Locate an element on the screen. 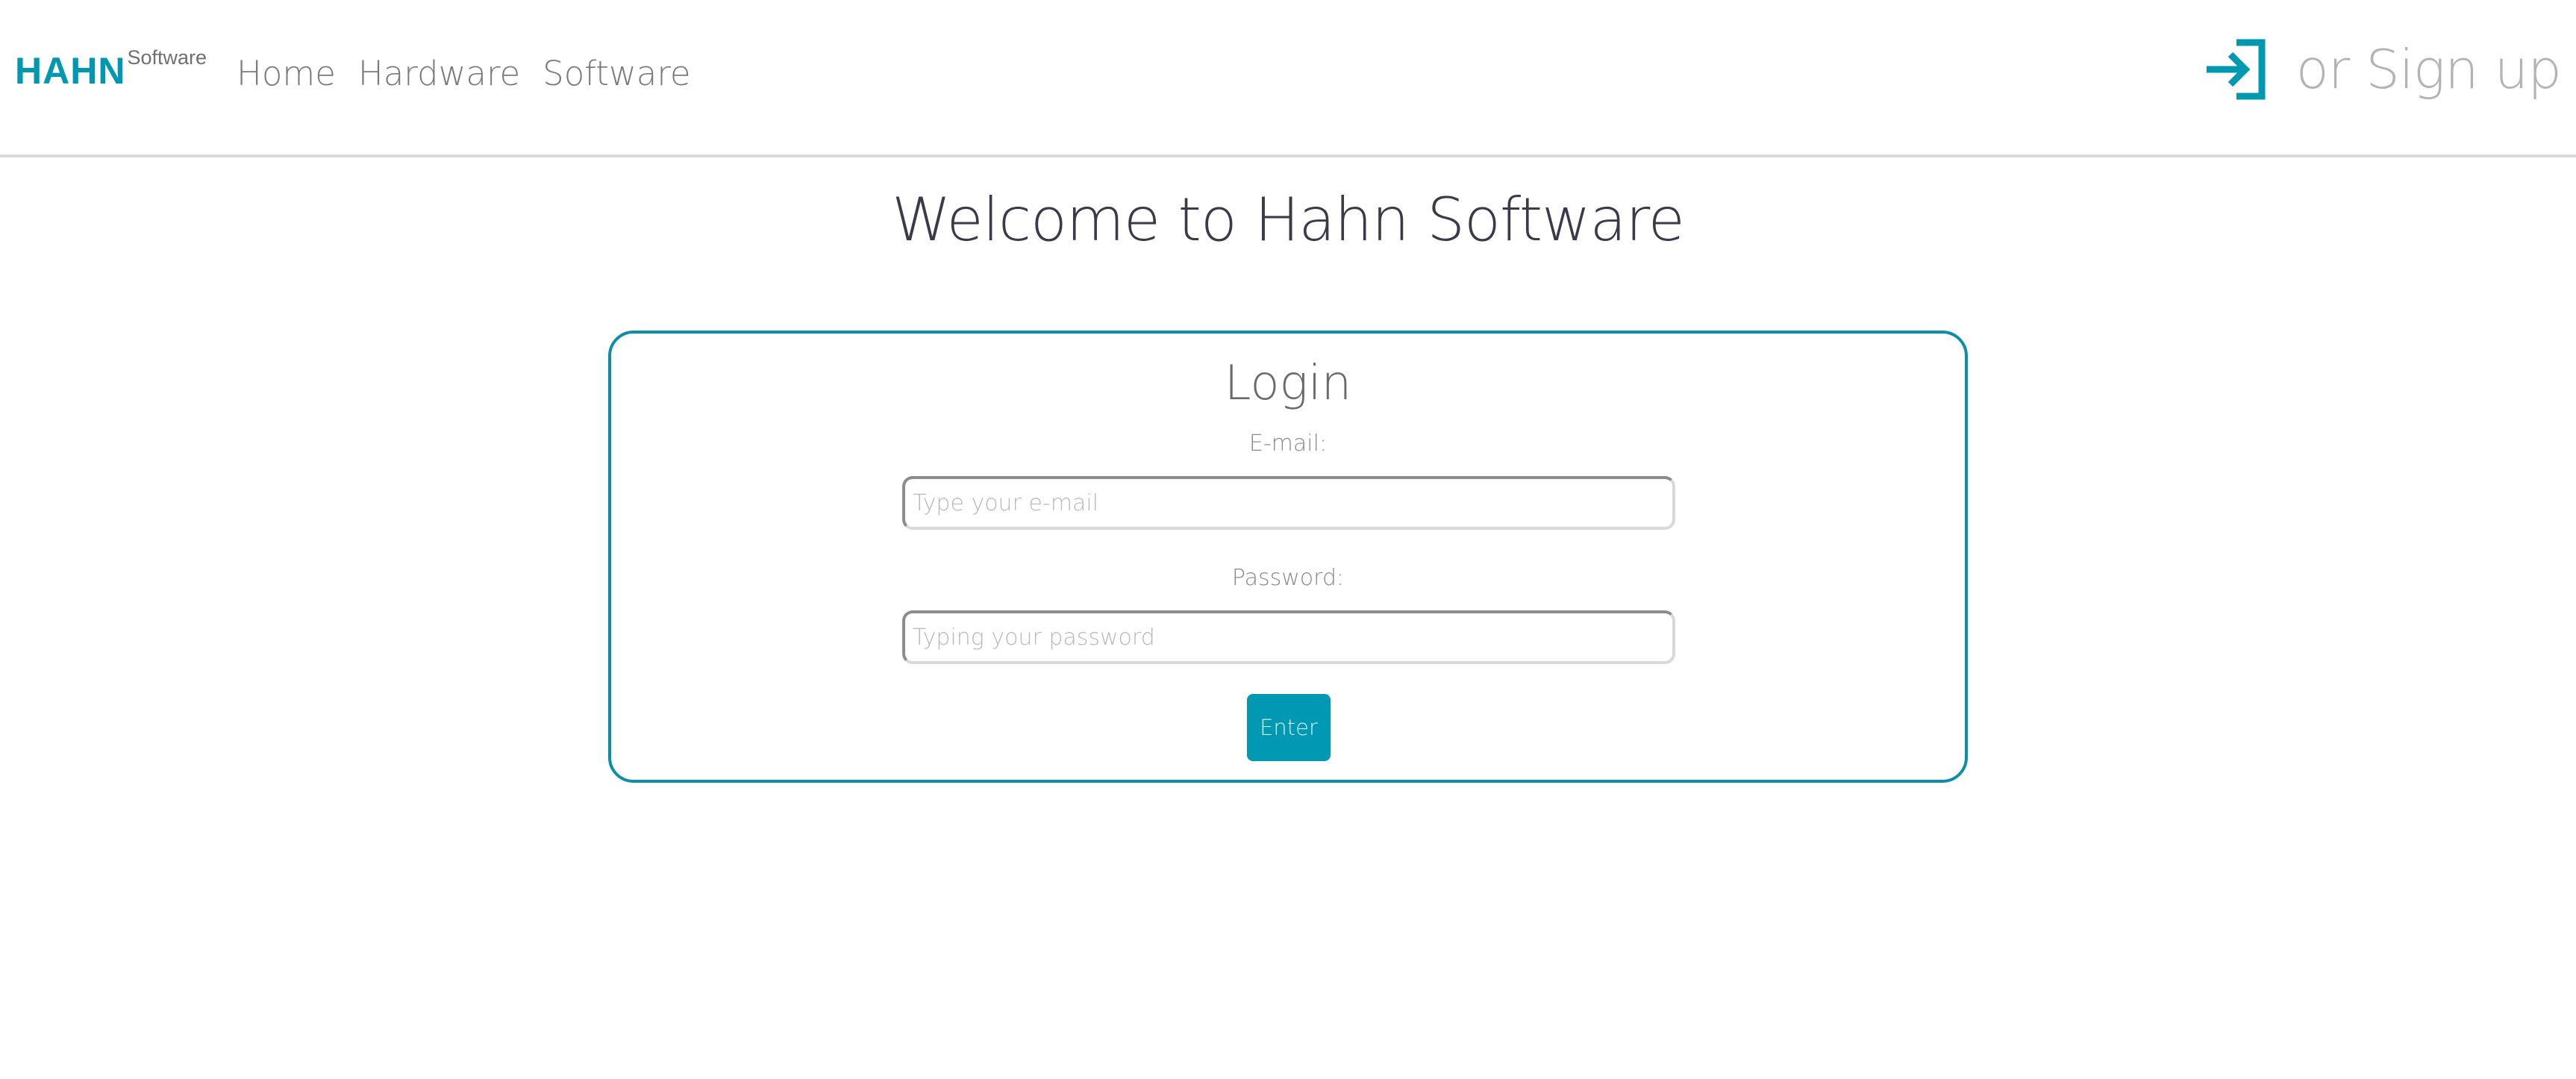 The width and height of the screenshot is (2576, 1079). enter-button: Enter is located at coordinates (1289, 728).